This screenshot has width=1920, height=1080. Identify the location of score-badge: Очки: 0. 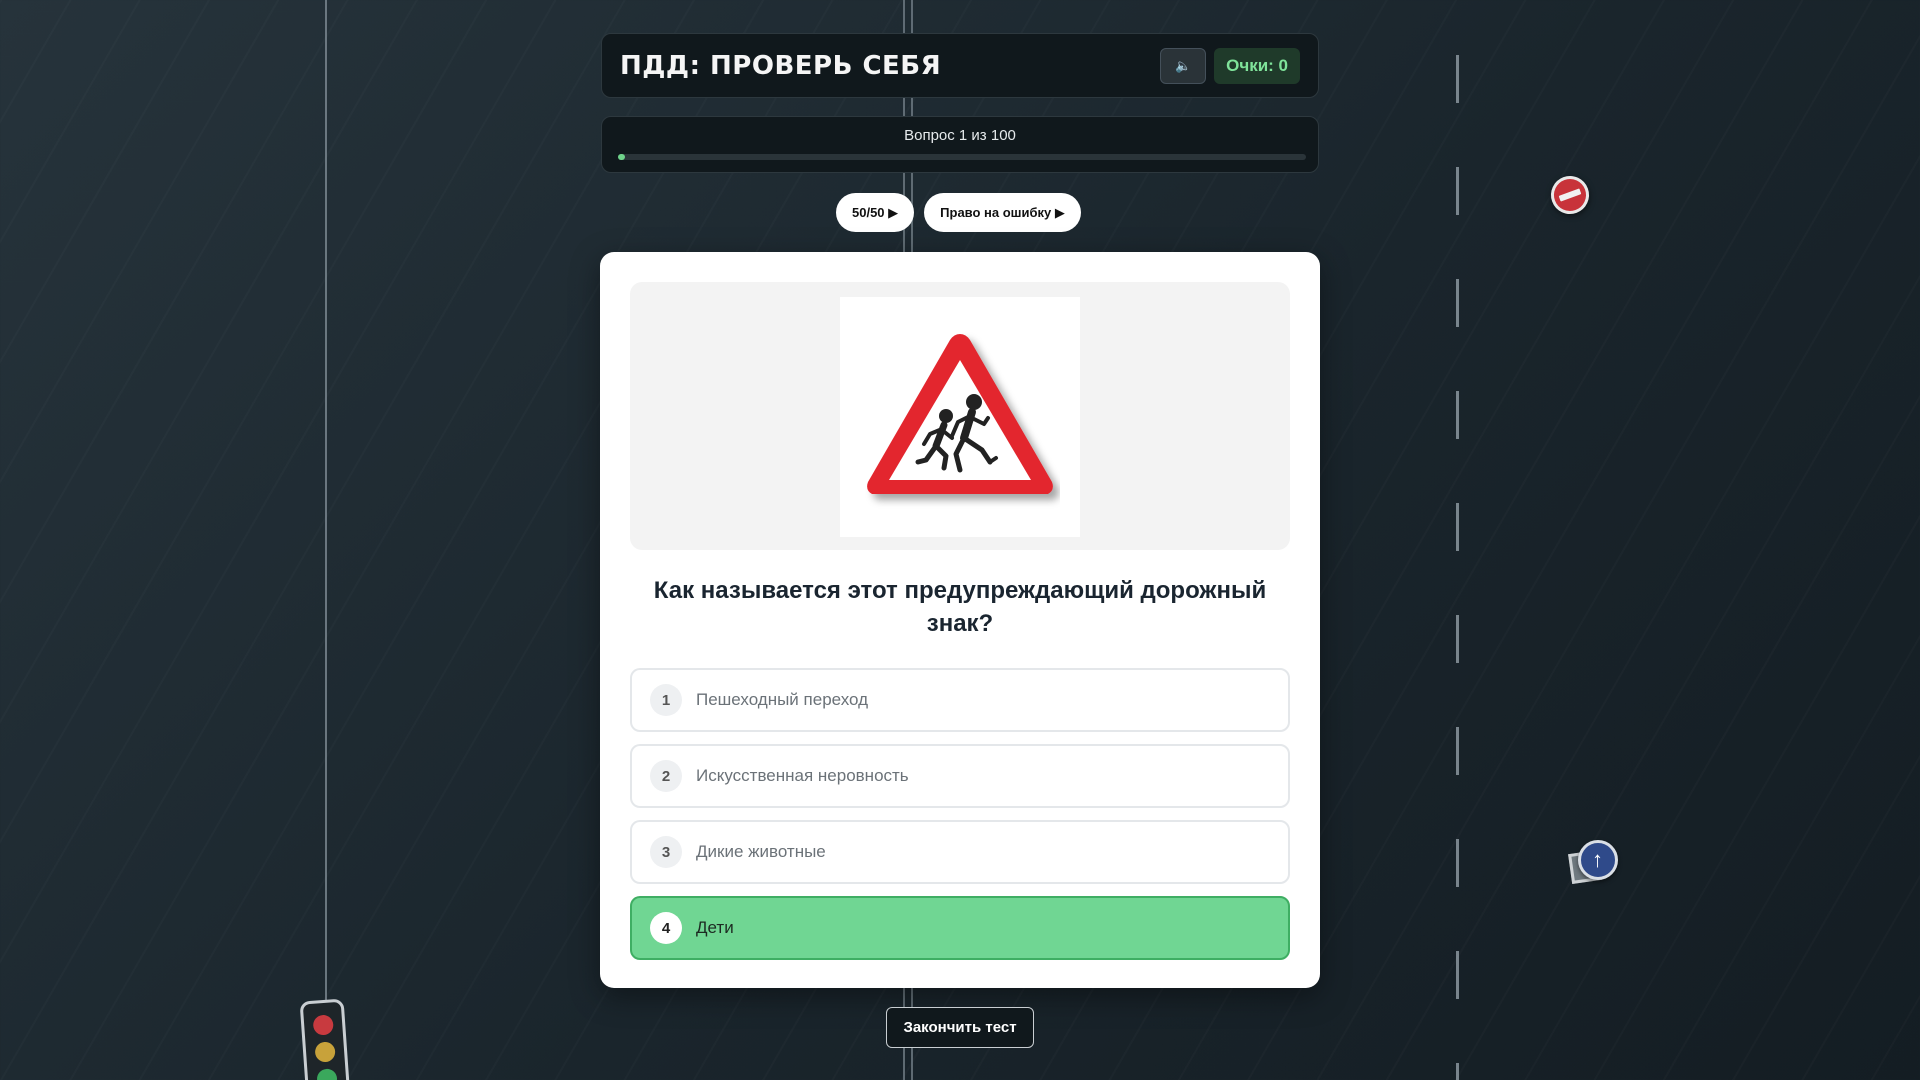
(1257, 65).